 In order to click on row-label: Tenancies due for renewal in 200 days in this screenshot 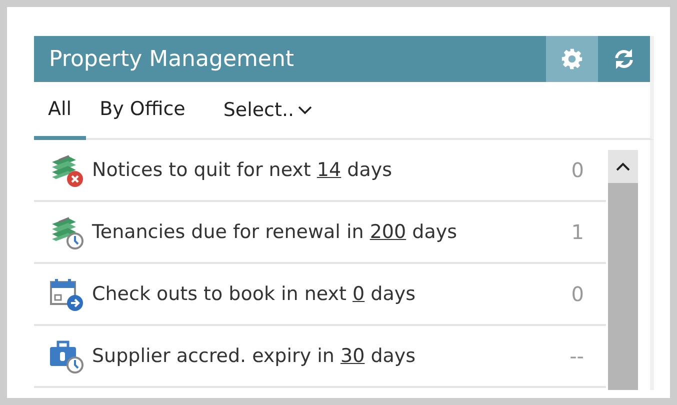, I will do `click(275, 232)`.